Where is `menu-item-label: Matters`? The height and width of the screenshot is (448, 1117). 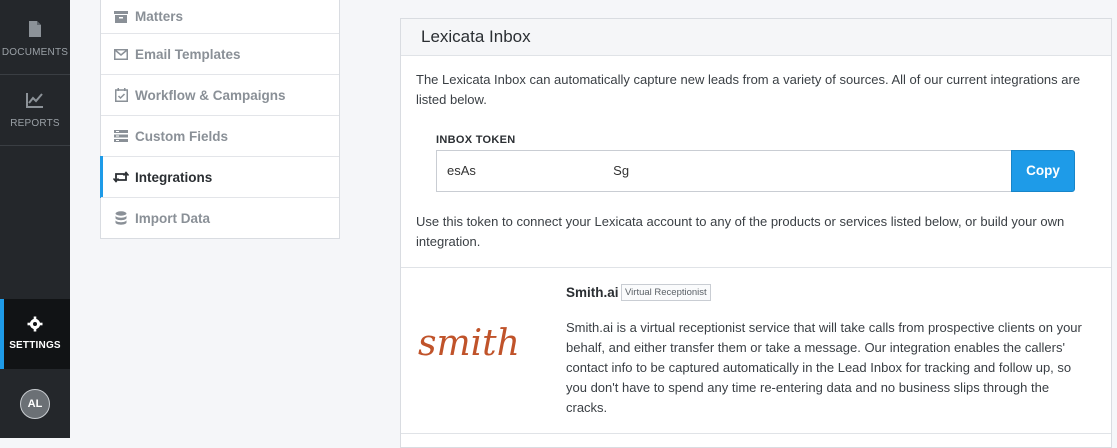 menu-item-label: Matters is located at coordinates (159, 16).